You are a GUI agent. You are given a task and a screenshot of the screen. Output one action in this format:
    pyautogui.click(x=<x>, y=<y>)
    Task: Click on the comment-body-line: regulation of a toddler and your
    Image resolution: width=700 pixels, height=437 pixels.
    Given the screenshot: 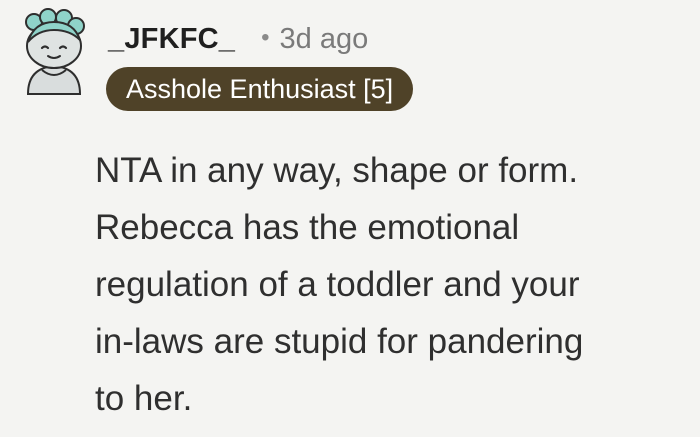 What is the action you would take?
    pyautogui.click(x=337, y=284)
    